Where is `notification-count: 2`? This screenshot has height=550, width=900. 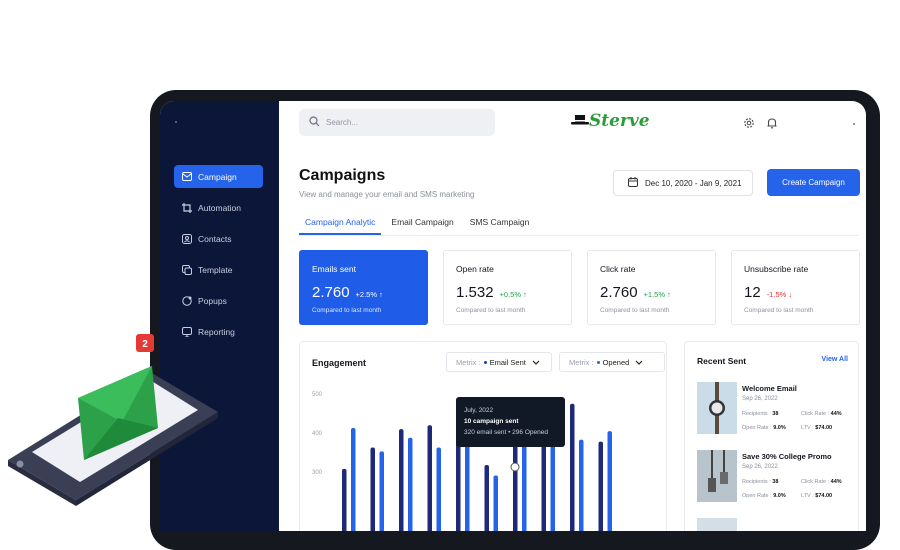
notification-count: 2 is located at coordinates (145, 344).